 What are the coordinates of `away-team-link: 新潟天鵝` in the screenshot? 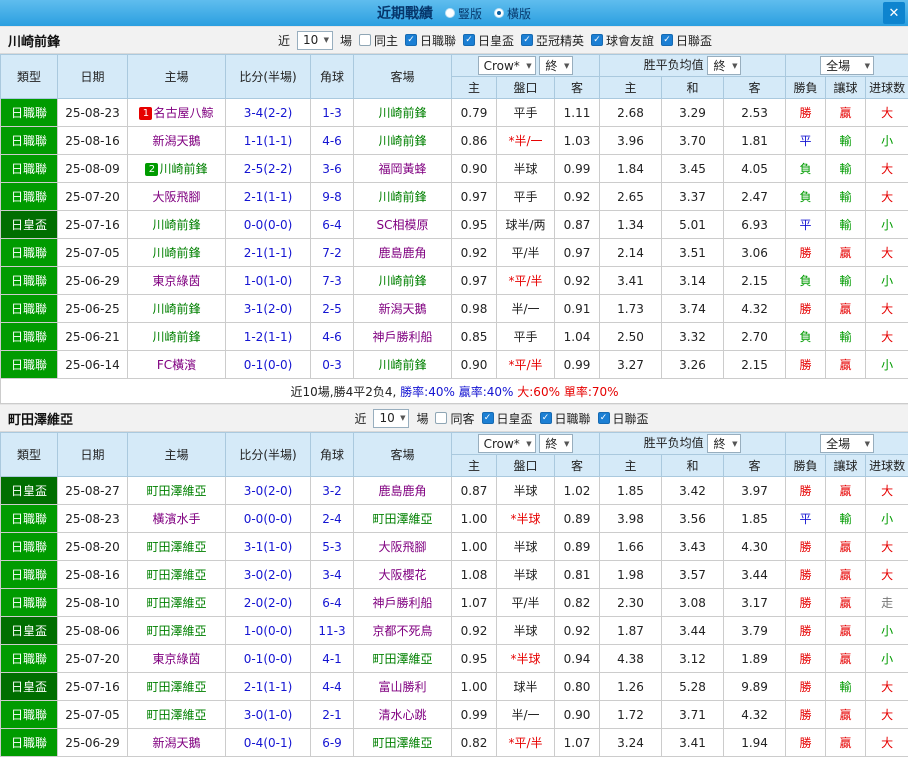 It's located at (402, 309).